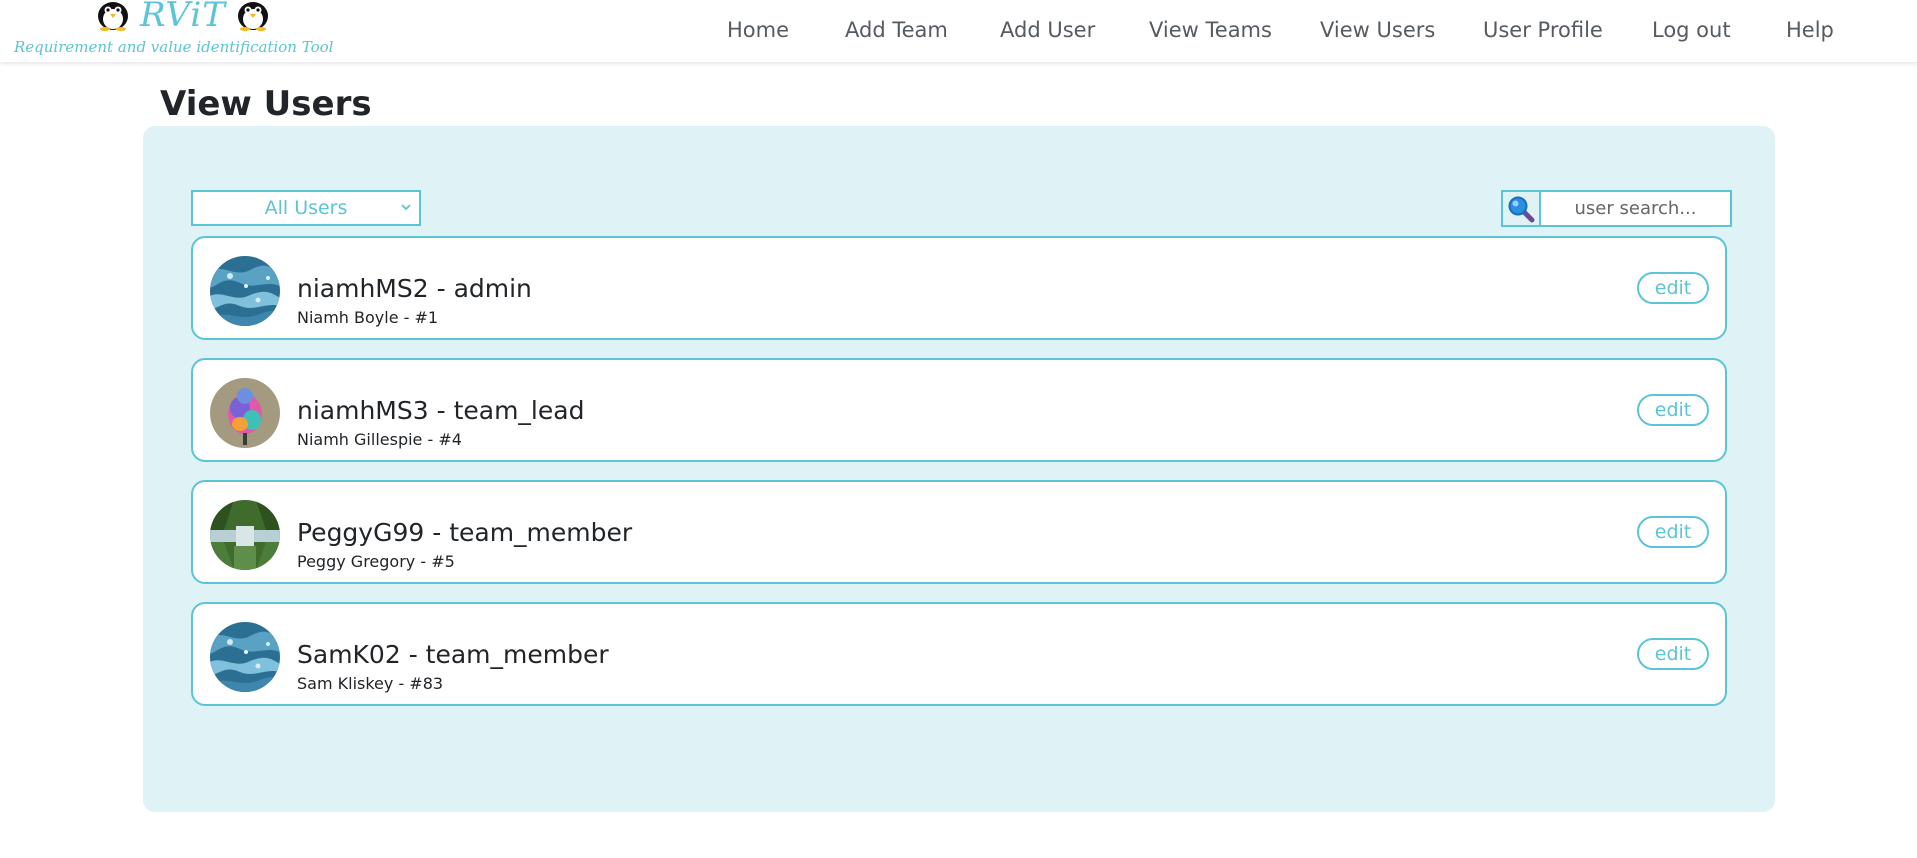 This screenshot has height=858, width=1917. I want to click on chevron-down-icon, so click(406, 207).